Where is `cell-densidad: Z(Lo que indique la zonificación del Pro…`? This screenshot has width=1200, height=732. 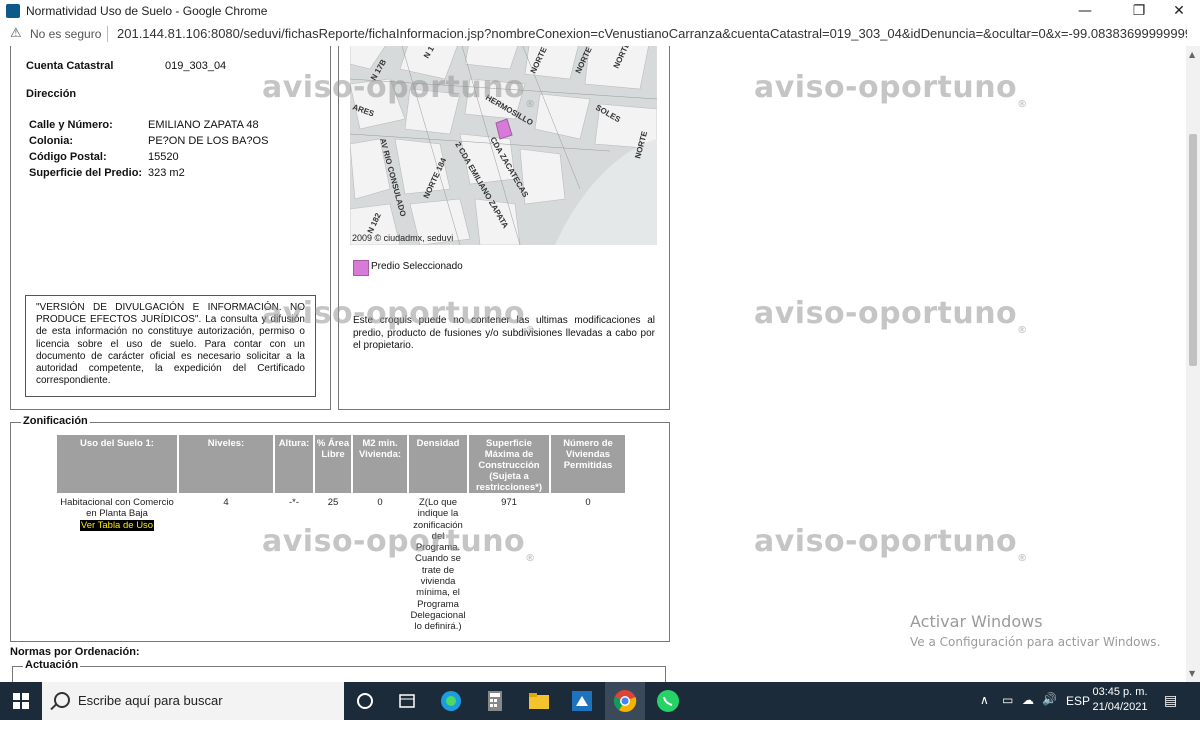
cell-densidad: Z(Lo que indique la zonificación del Pro… is located at coordinates (438, 565).